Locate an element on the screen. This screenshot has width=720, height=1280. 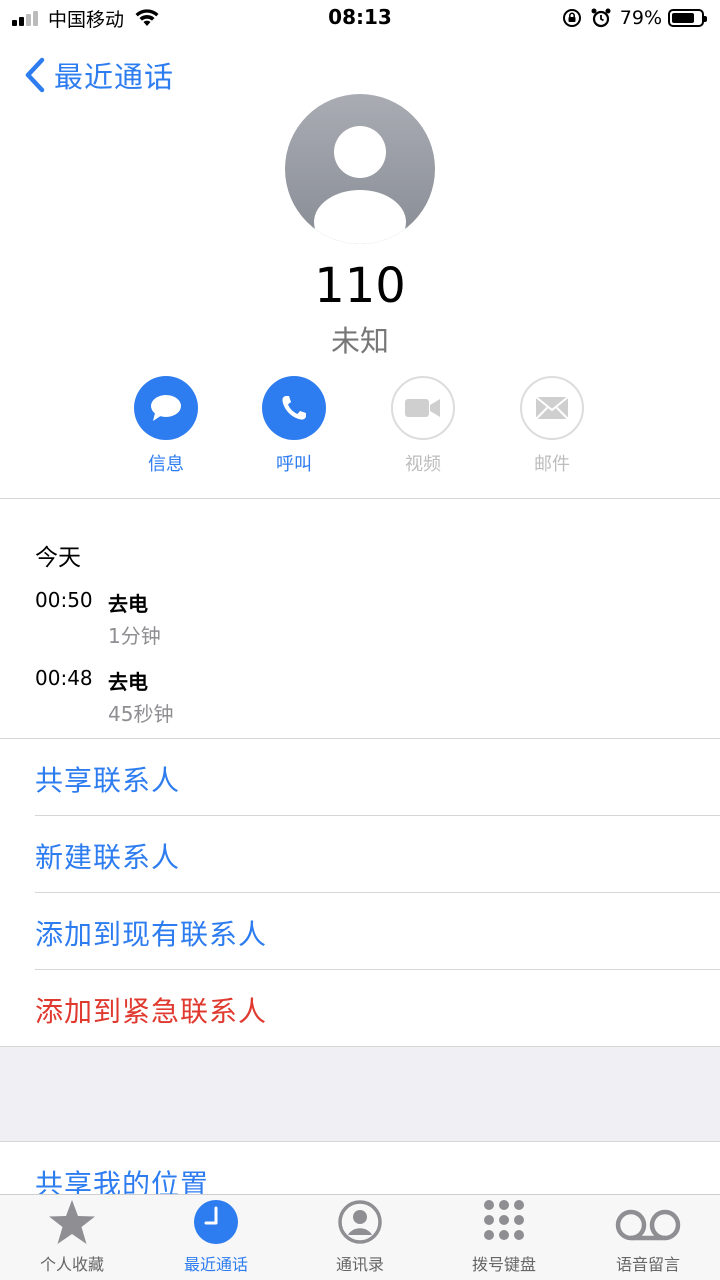
call-button: 呼叫 is located at coordinates (294, 426).